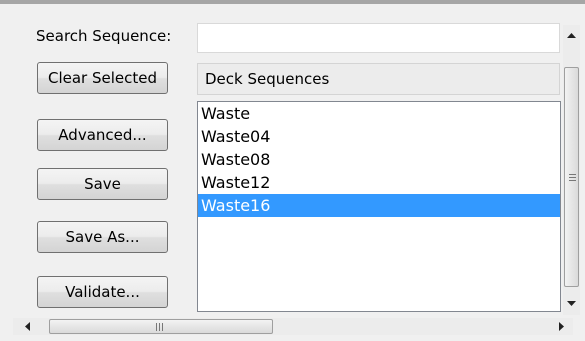 This screenshot has height=341, width=585. Describe the element at coordinates (102, 184) in the screenshot. I see `save-button: Save` at that location.